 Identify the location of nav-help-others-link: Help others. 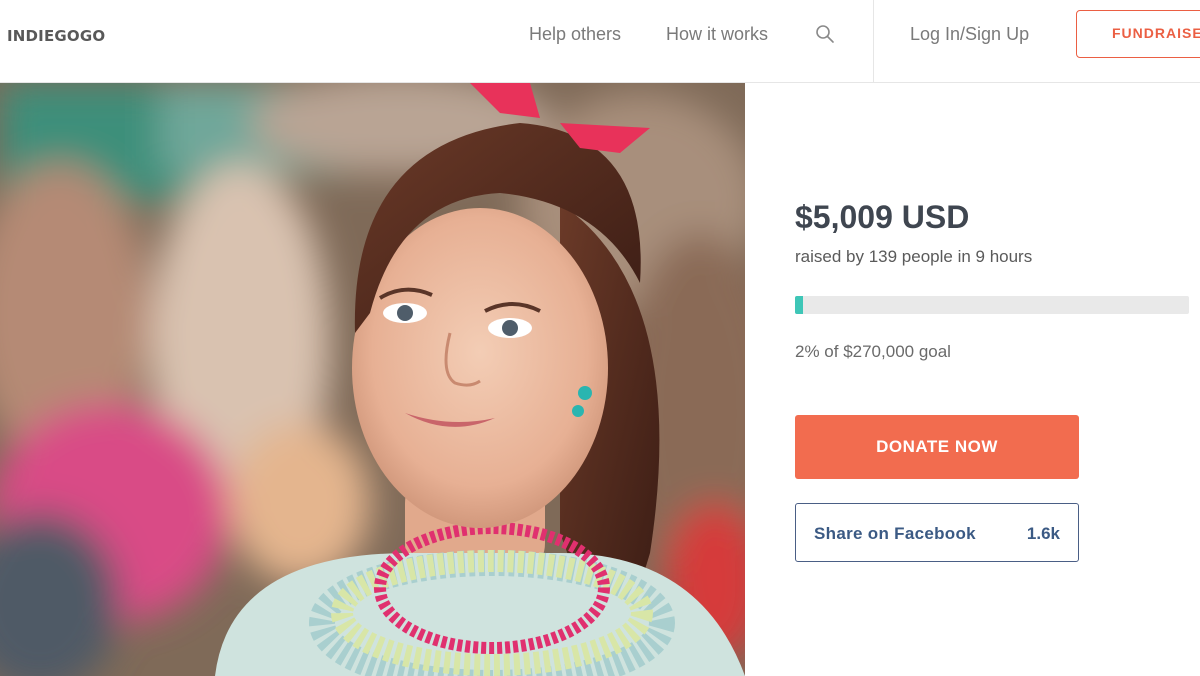
(575, 34).